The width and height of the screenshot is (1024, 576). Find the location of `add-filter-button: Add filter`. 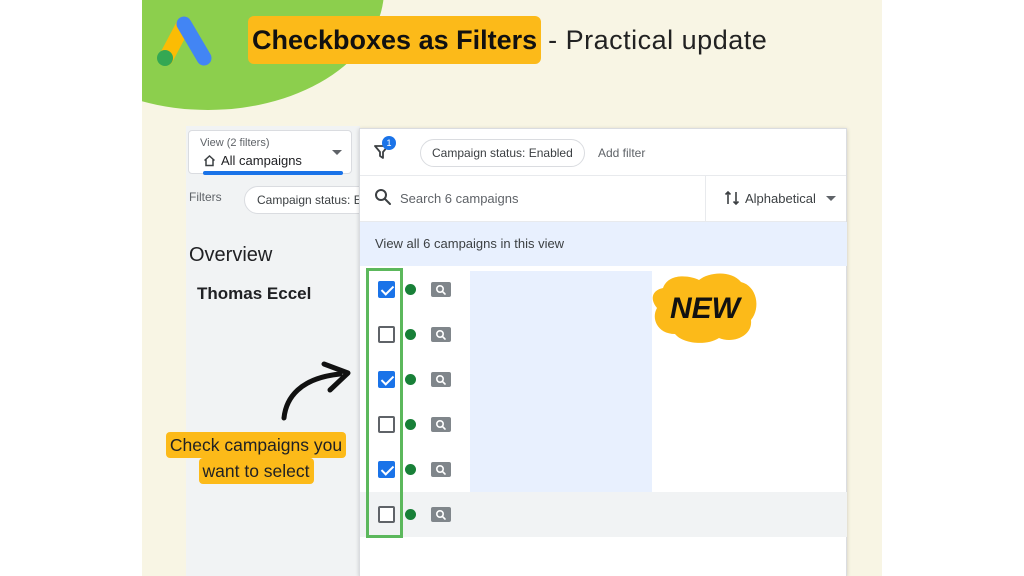

add-filter-button: Add filter is located at coordinates (621, 153).